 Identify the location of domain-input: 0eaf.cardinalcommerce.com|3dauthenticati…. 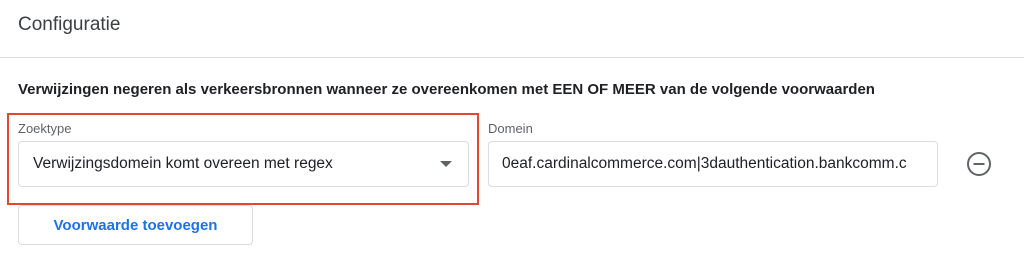
(713, 164).